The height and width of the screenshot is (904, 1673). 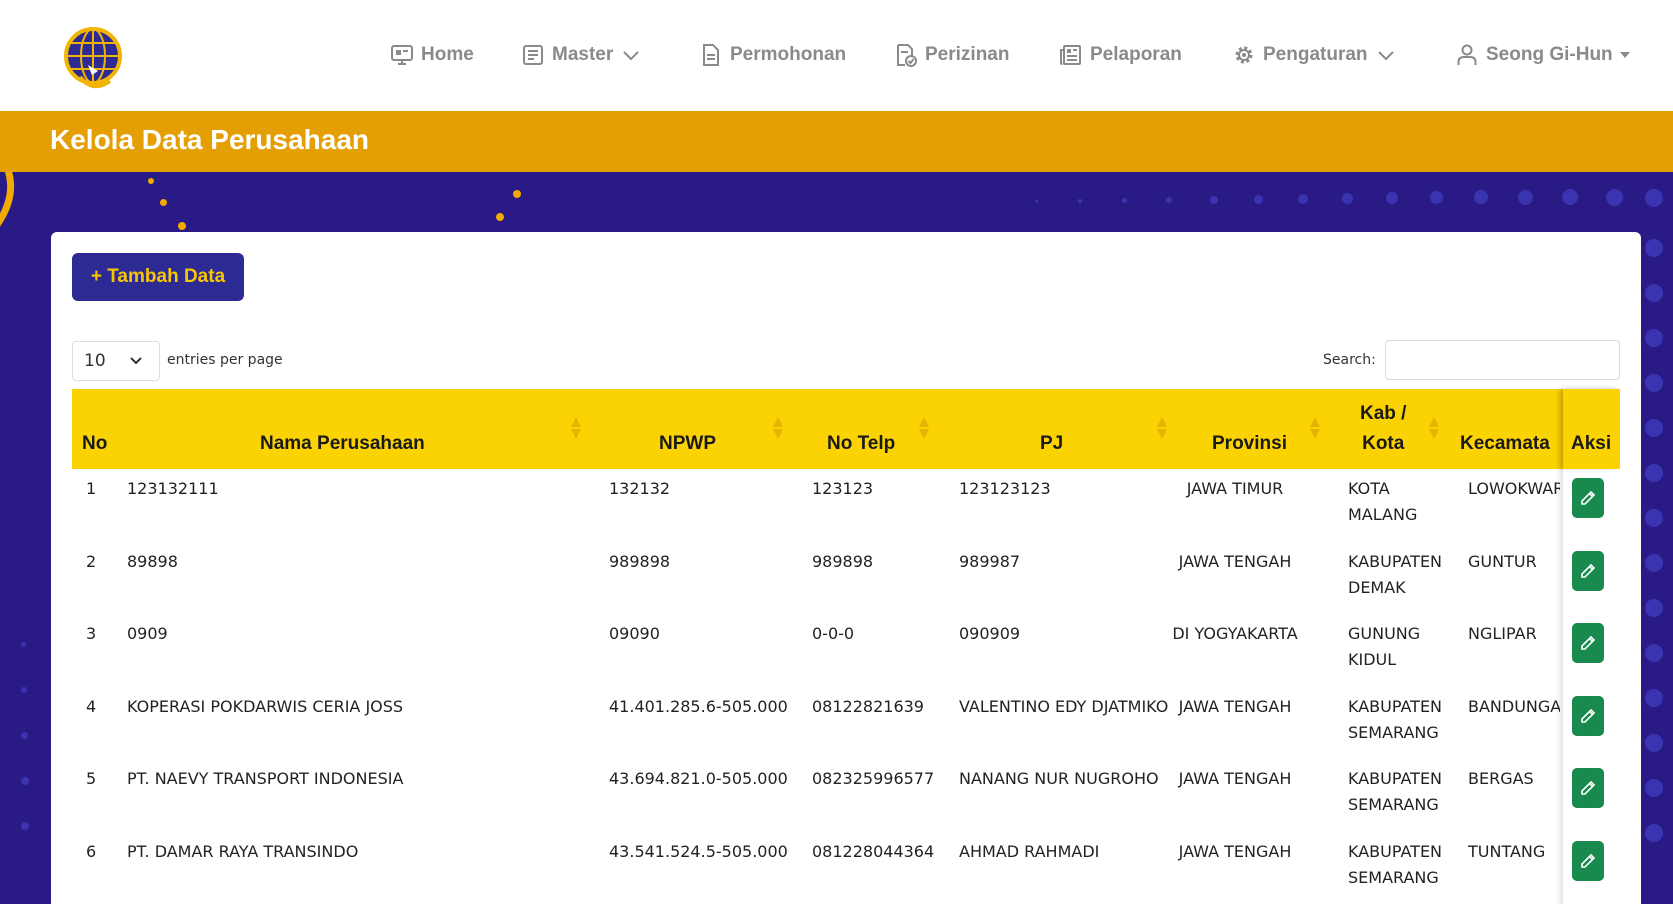 I want to click on nav-pelaporan: Pelaporan, so click(x=1120, y=55).